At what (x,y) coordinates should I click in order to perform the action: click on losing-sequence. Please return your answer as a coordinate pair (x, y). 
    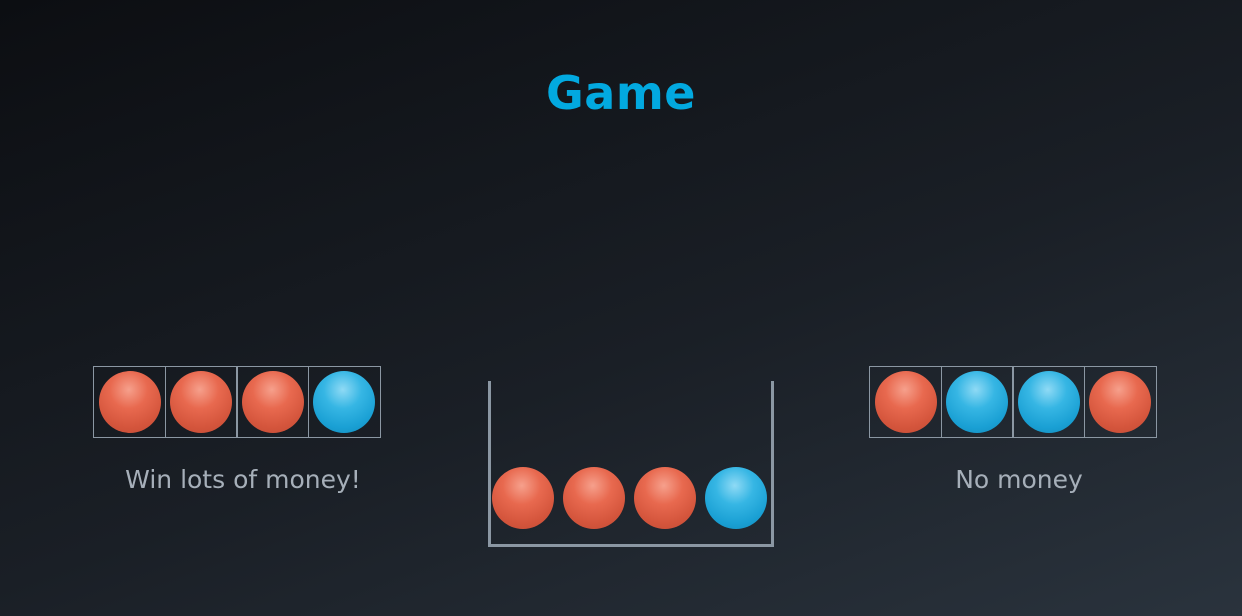
    Looking at the image, I should click on (1013, 402).